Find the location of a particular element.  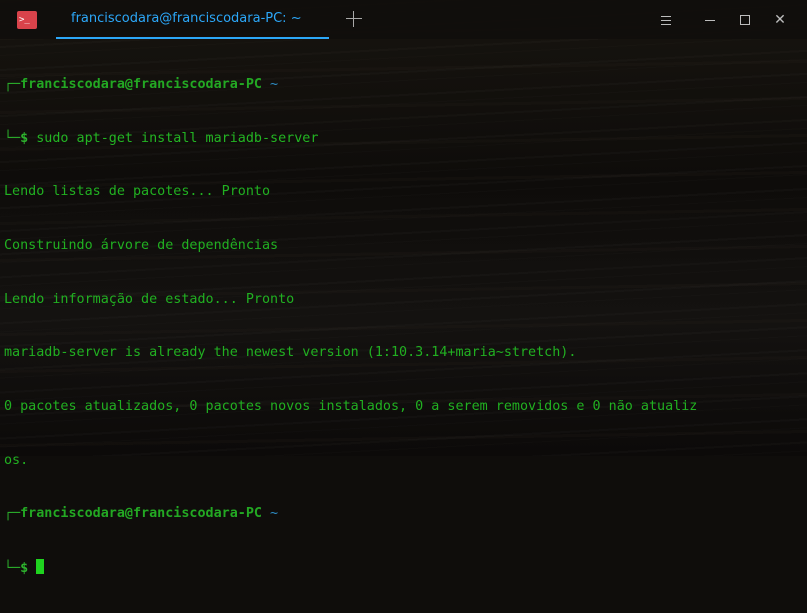

command-text: sudo apt-get install mariadb-server is located at coordinates (177, 138).